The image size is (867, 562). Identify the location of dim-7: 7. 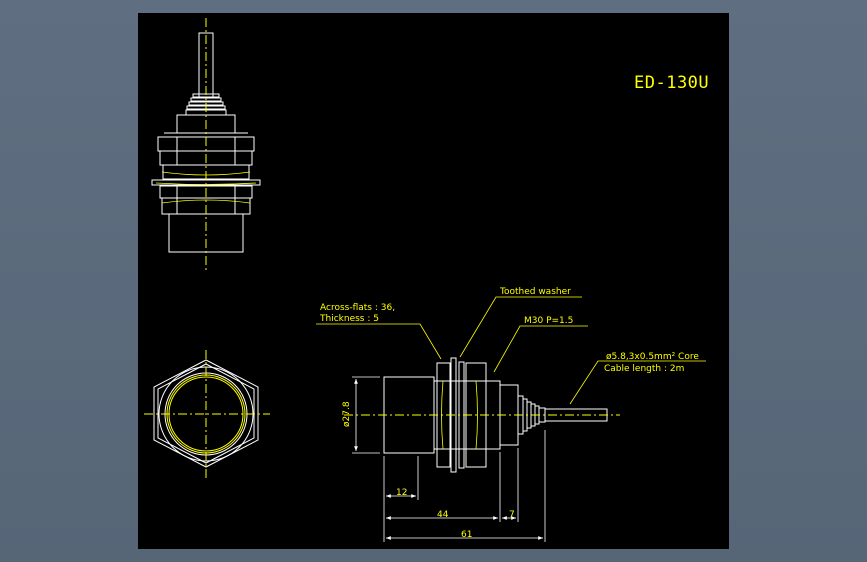
(512, 515).